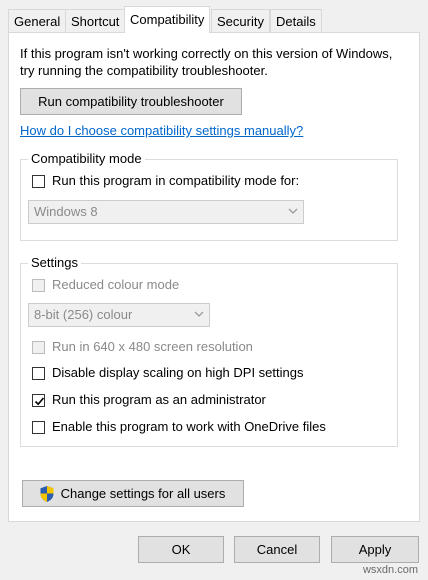  Describe the element at coordinates (181, 549) in the screenshot. I see `ok-button: OK` at that location.